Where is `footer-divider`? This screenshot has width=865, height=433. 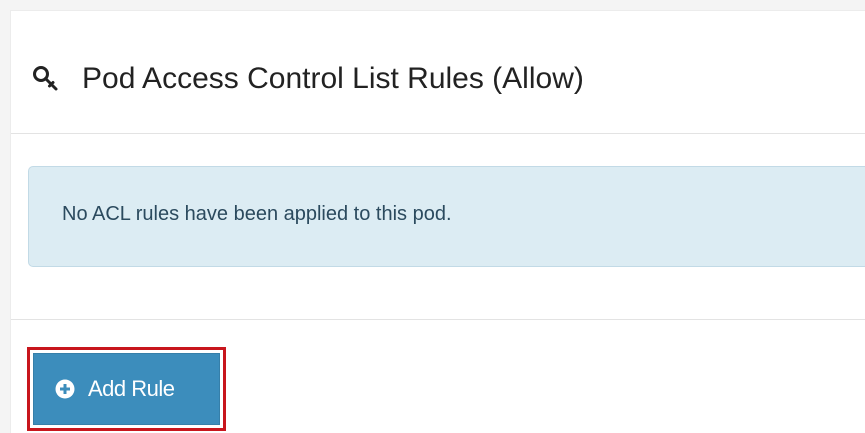
footer-divider is located at coordinates (438, 319).